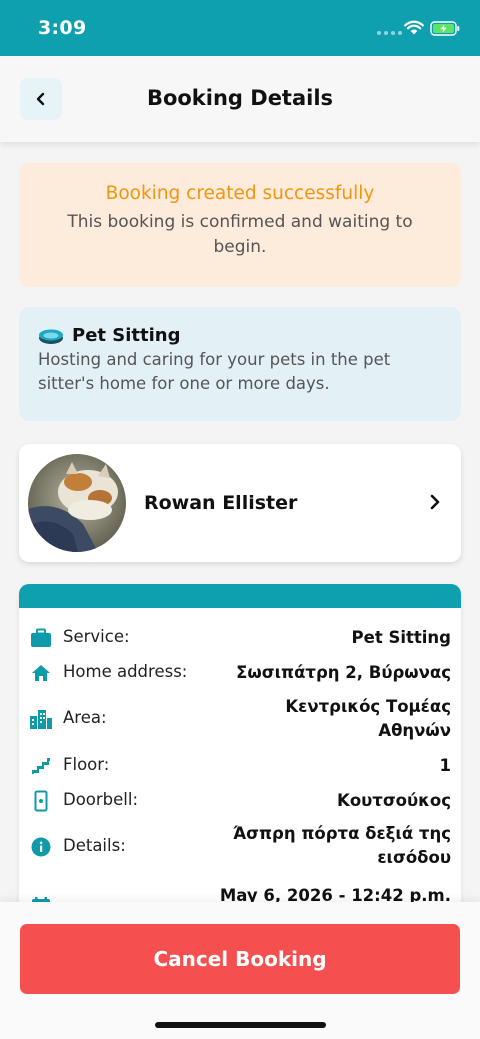 This screenshot has width=480, height=1039. Describe the element at coordinates (435, 502) in the screenshot. I see `chevron-right-icon` at that location.